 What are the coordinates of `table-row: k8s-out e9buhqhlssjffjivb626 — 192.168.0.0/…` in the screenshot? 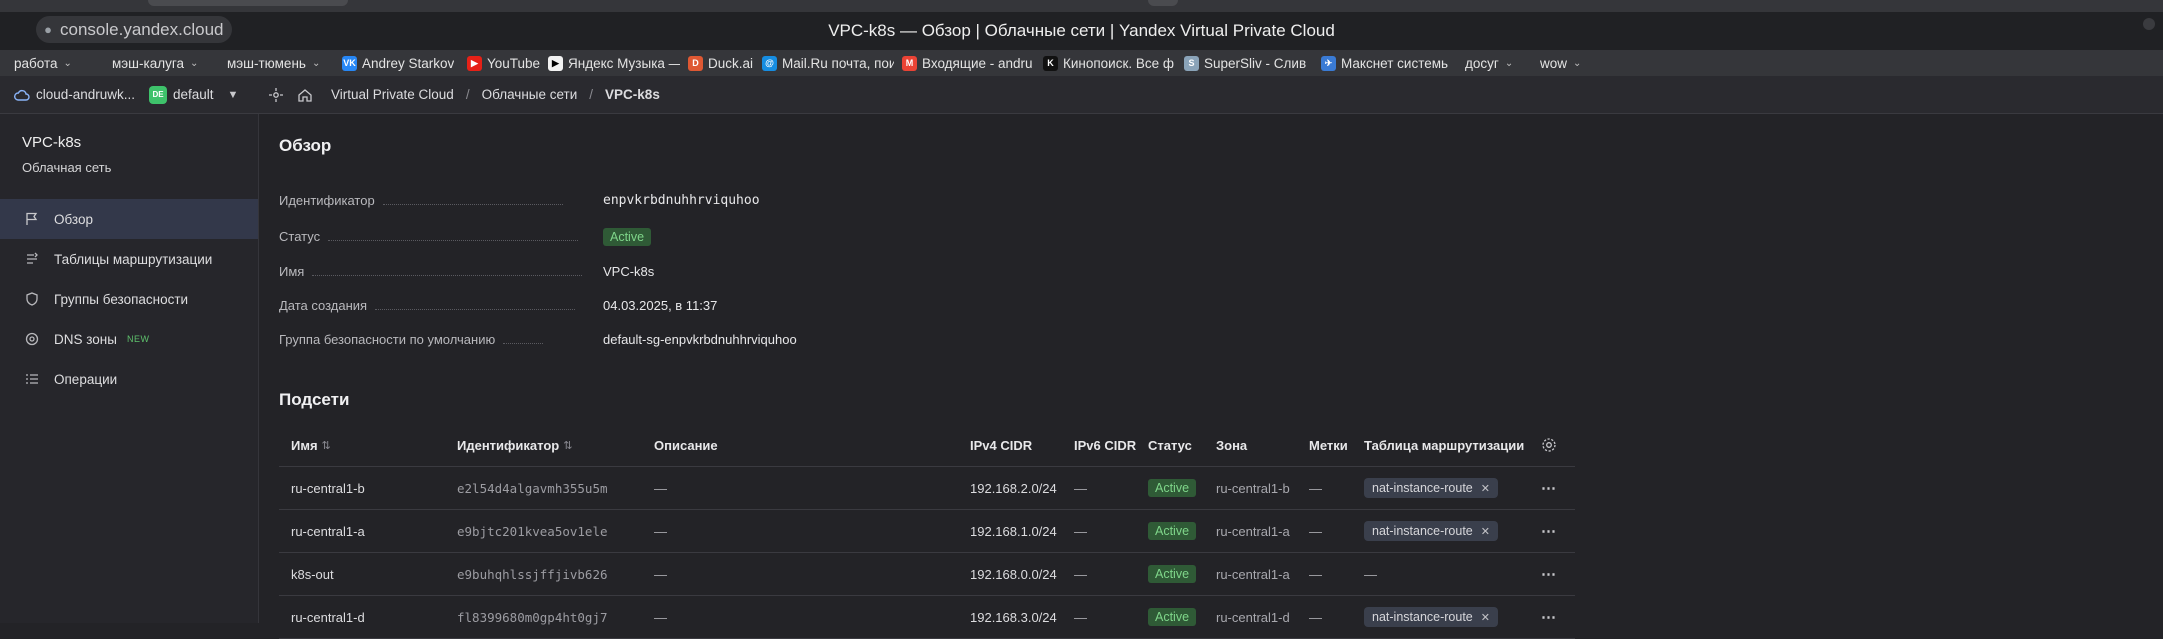 It's located at (927, 574).